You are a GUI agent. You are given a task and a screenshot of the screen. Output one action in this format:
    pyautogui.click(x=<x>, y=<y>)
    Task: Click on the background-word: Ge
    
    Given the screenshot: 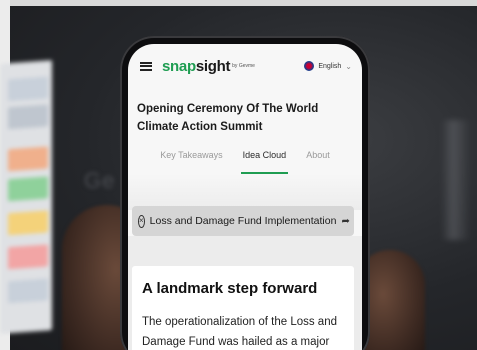 What is the action you would take?
    pyautogui.click(x=100, y=180)
    